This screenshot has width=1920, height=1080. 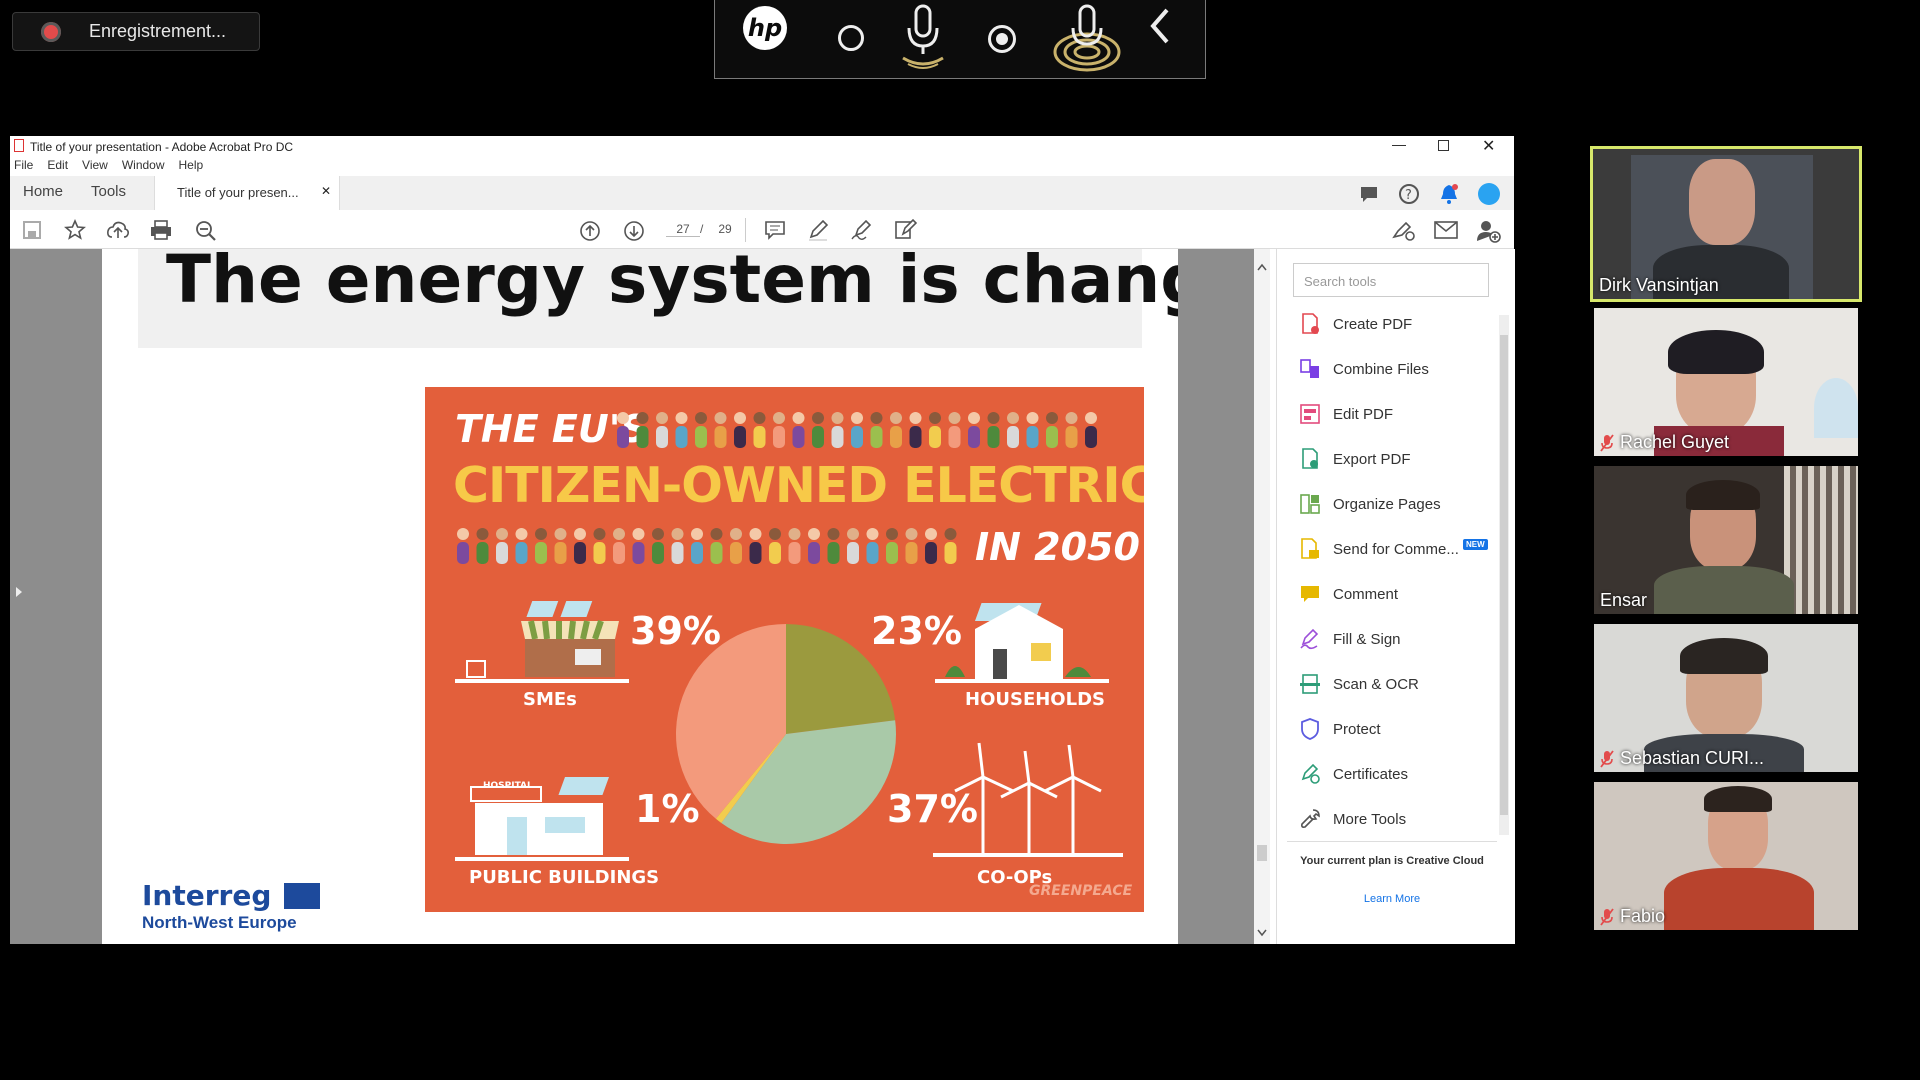 What do you see at coordinates (118, 230) in the screenshot?
I see `upload-cloud-icon` at bounding box center [118, 230].